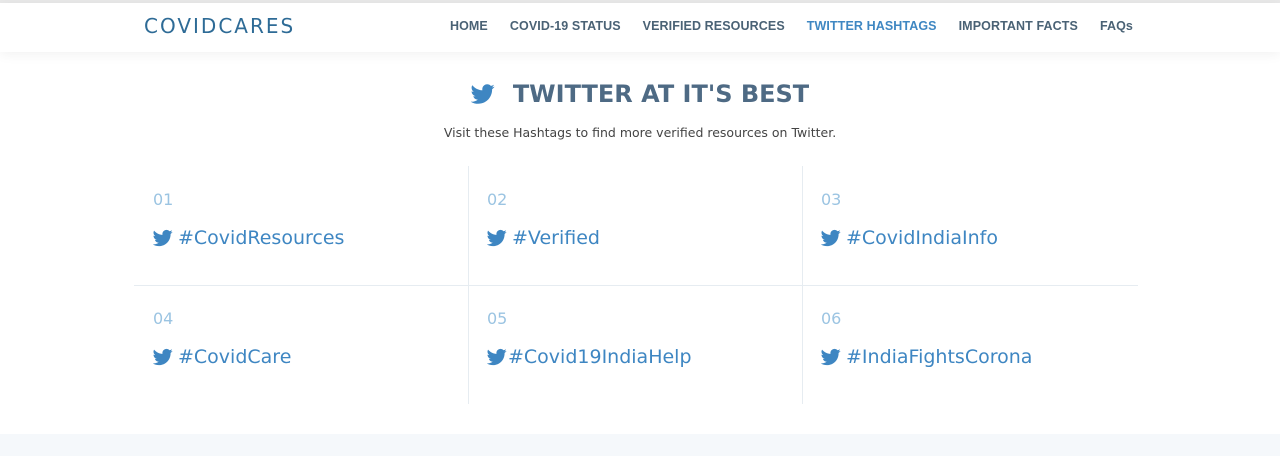 This screenshot has width=1280, height=456. What do you see at coordinates (831, 199) in the screenshot?
I see `hashtag-number: 03` at bounding box center [831, 199].